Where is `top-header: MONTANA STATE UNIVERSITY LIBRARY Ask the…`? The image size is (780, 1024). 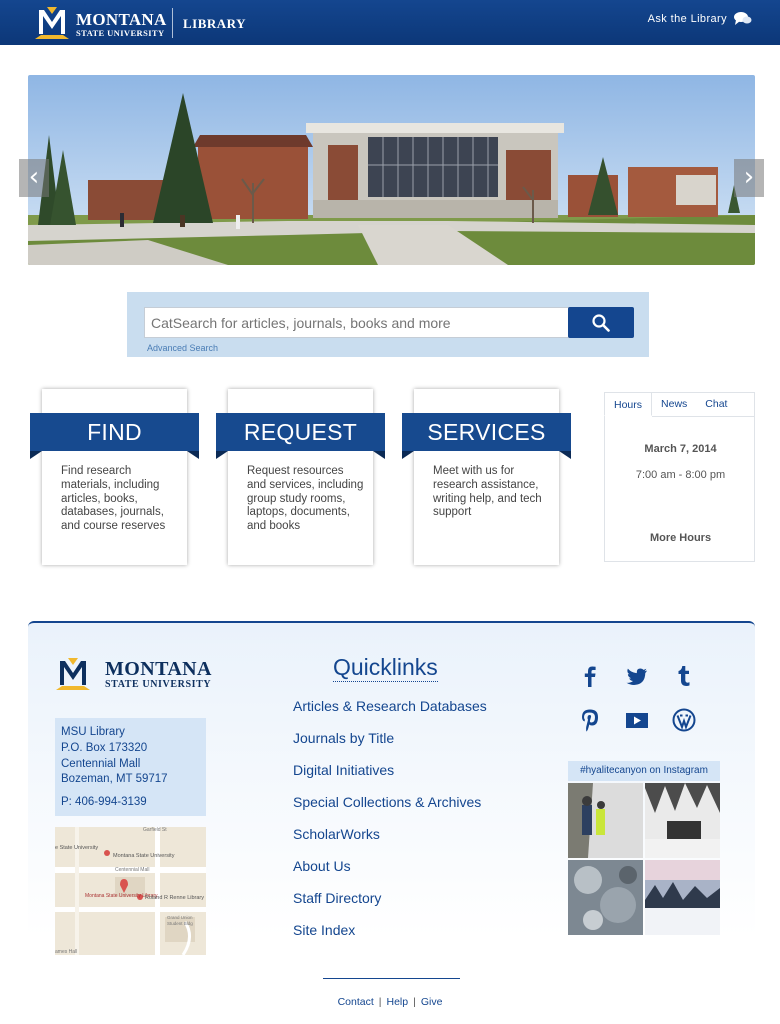
top-header: MONTANA STATE UNIVERSITY LIBRARY Ask the… is located at coordinates (390, 22).